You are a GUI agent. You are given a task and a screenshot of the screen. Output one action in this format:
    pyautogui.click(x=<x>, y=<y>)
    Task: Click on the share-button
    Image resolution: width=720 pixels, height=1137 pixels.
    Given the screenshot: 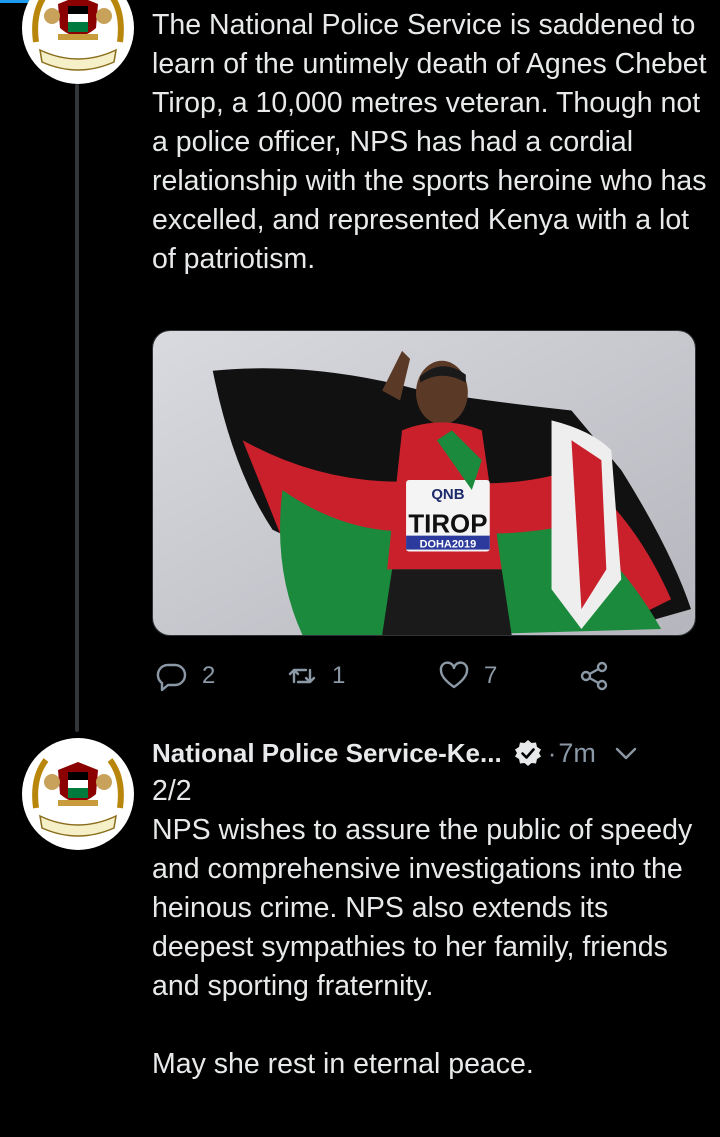 What is the action you would take?
    pyautogui.click(x=594, y=676)
    